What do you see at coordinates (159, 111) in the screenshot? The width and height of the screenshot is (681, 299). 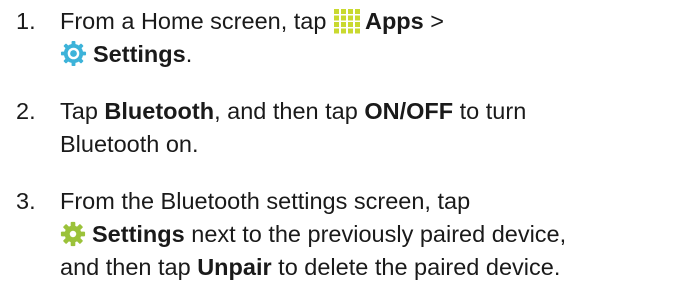 I see `bluetooth-label: Bluetooth` at bounding box center [159, 111].